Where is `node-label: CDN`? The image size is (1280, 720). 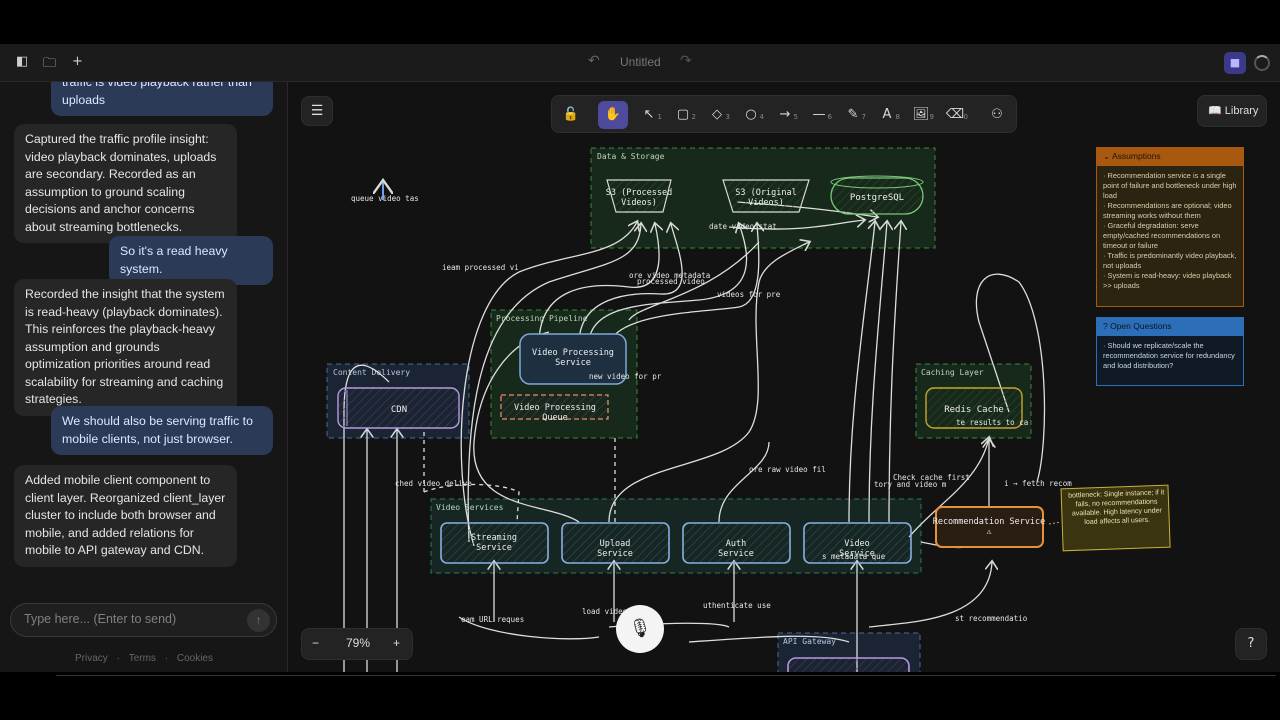
node-label: CDN is located at coordinates (399, 410).